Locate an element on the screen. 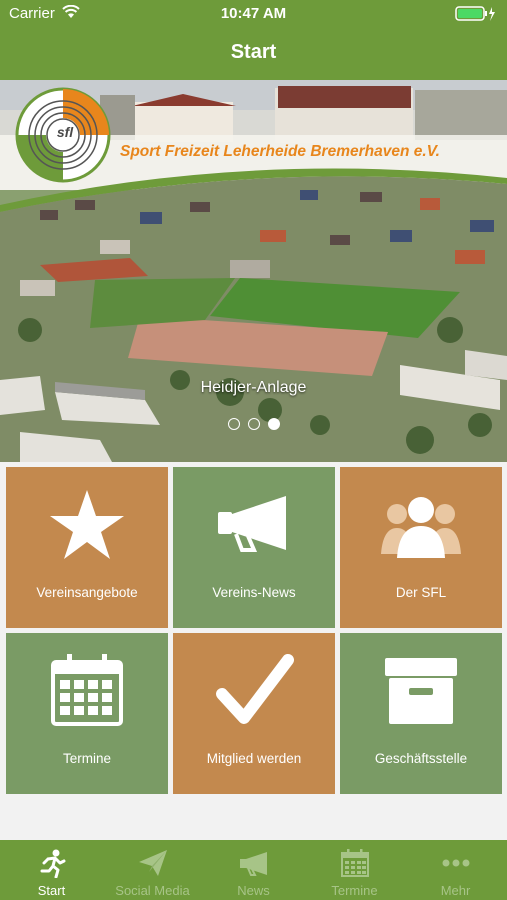  nav-bar: Start is located at coordinates (253, 54).